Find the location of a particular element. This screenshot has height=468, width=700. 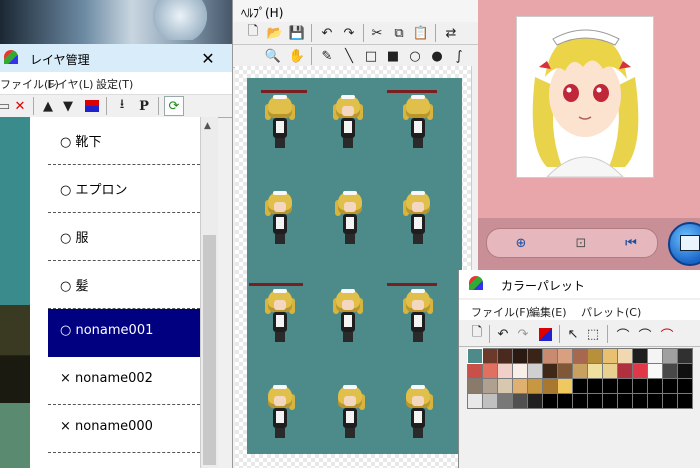

actual-size-icon: ⊡ is located at coordinates (581, 243).